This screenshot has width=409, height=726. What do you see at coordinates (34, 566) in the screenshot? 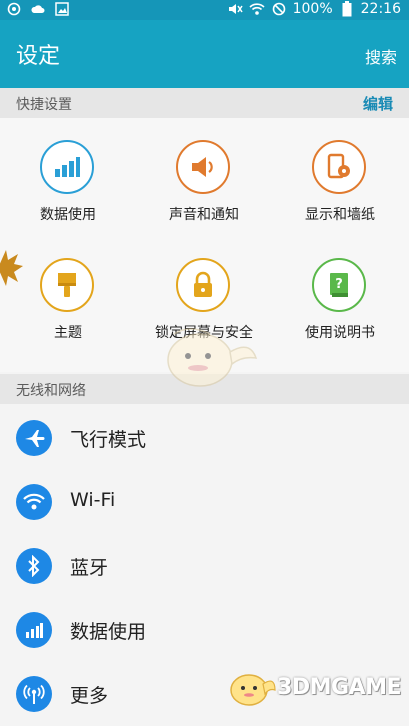
I see `bluetooth-icon` at bounding box center [34, 566].